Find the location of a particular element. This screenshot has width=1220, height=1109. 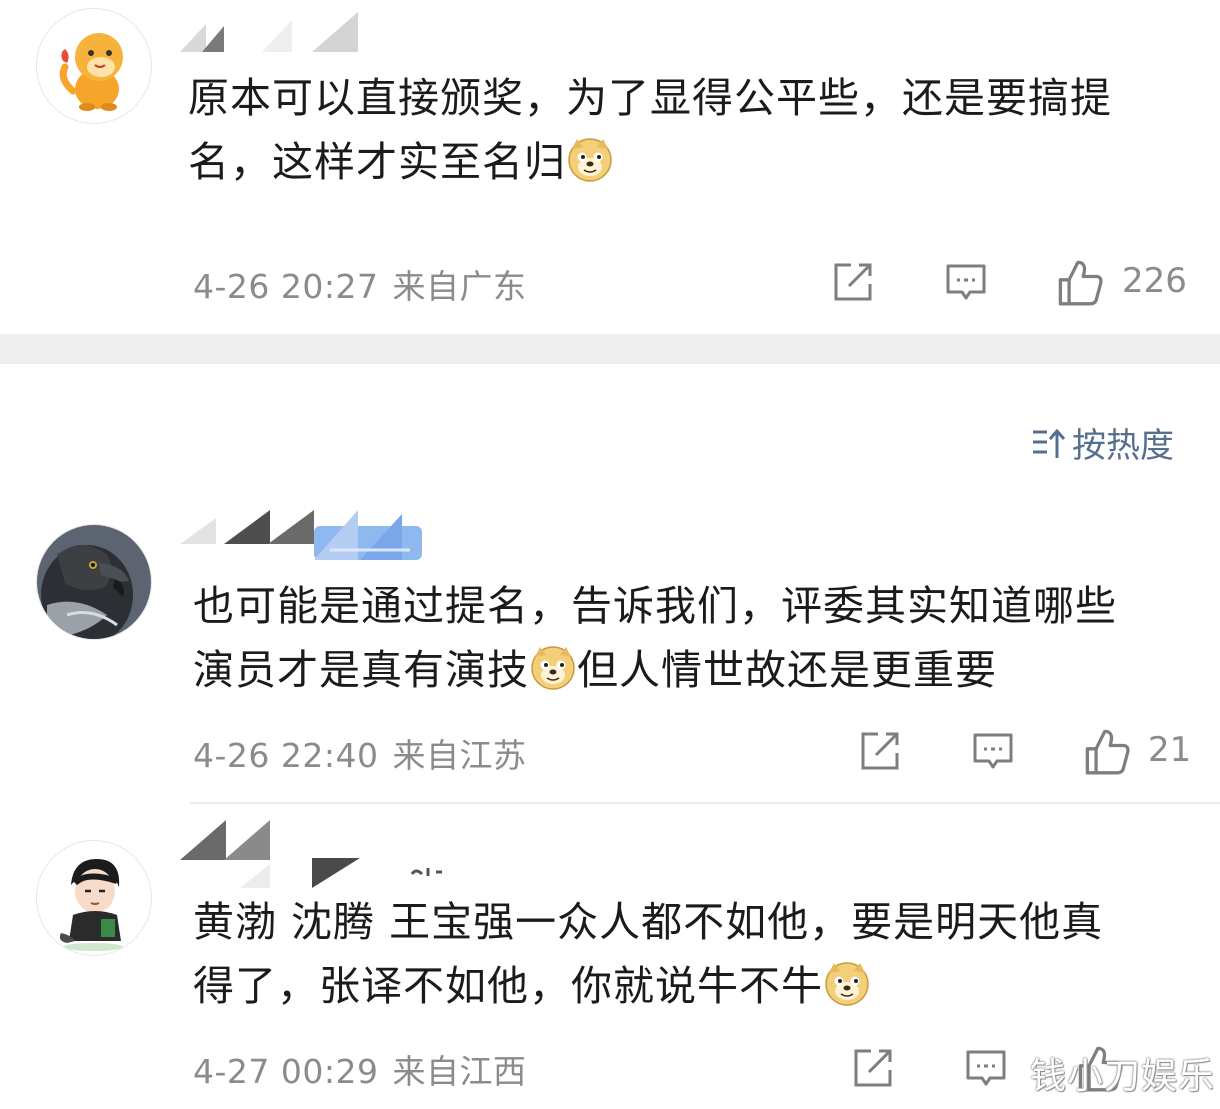

sort-toggle-button: 按热度 is located at coordinates (1102, 442).